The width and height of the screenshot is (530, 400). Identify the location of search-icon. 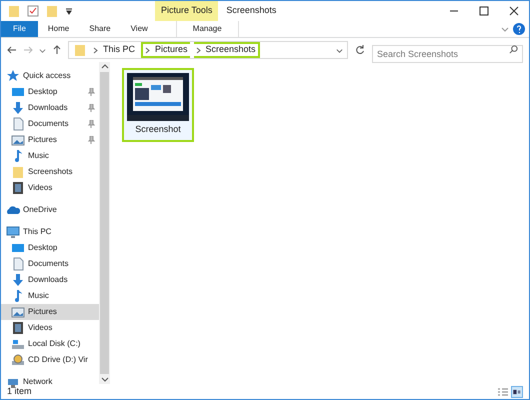
(513, 49).